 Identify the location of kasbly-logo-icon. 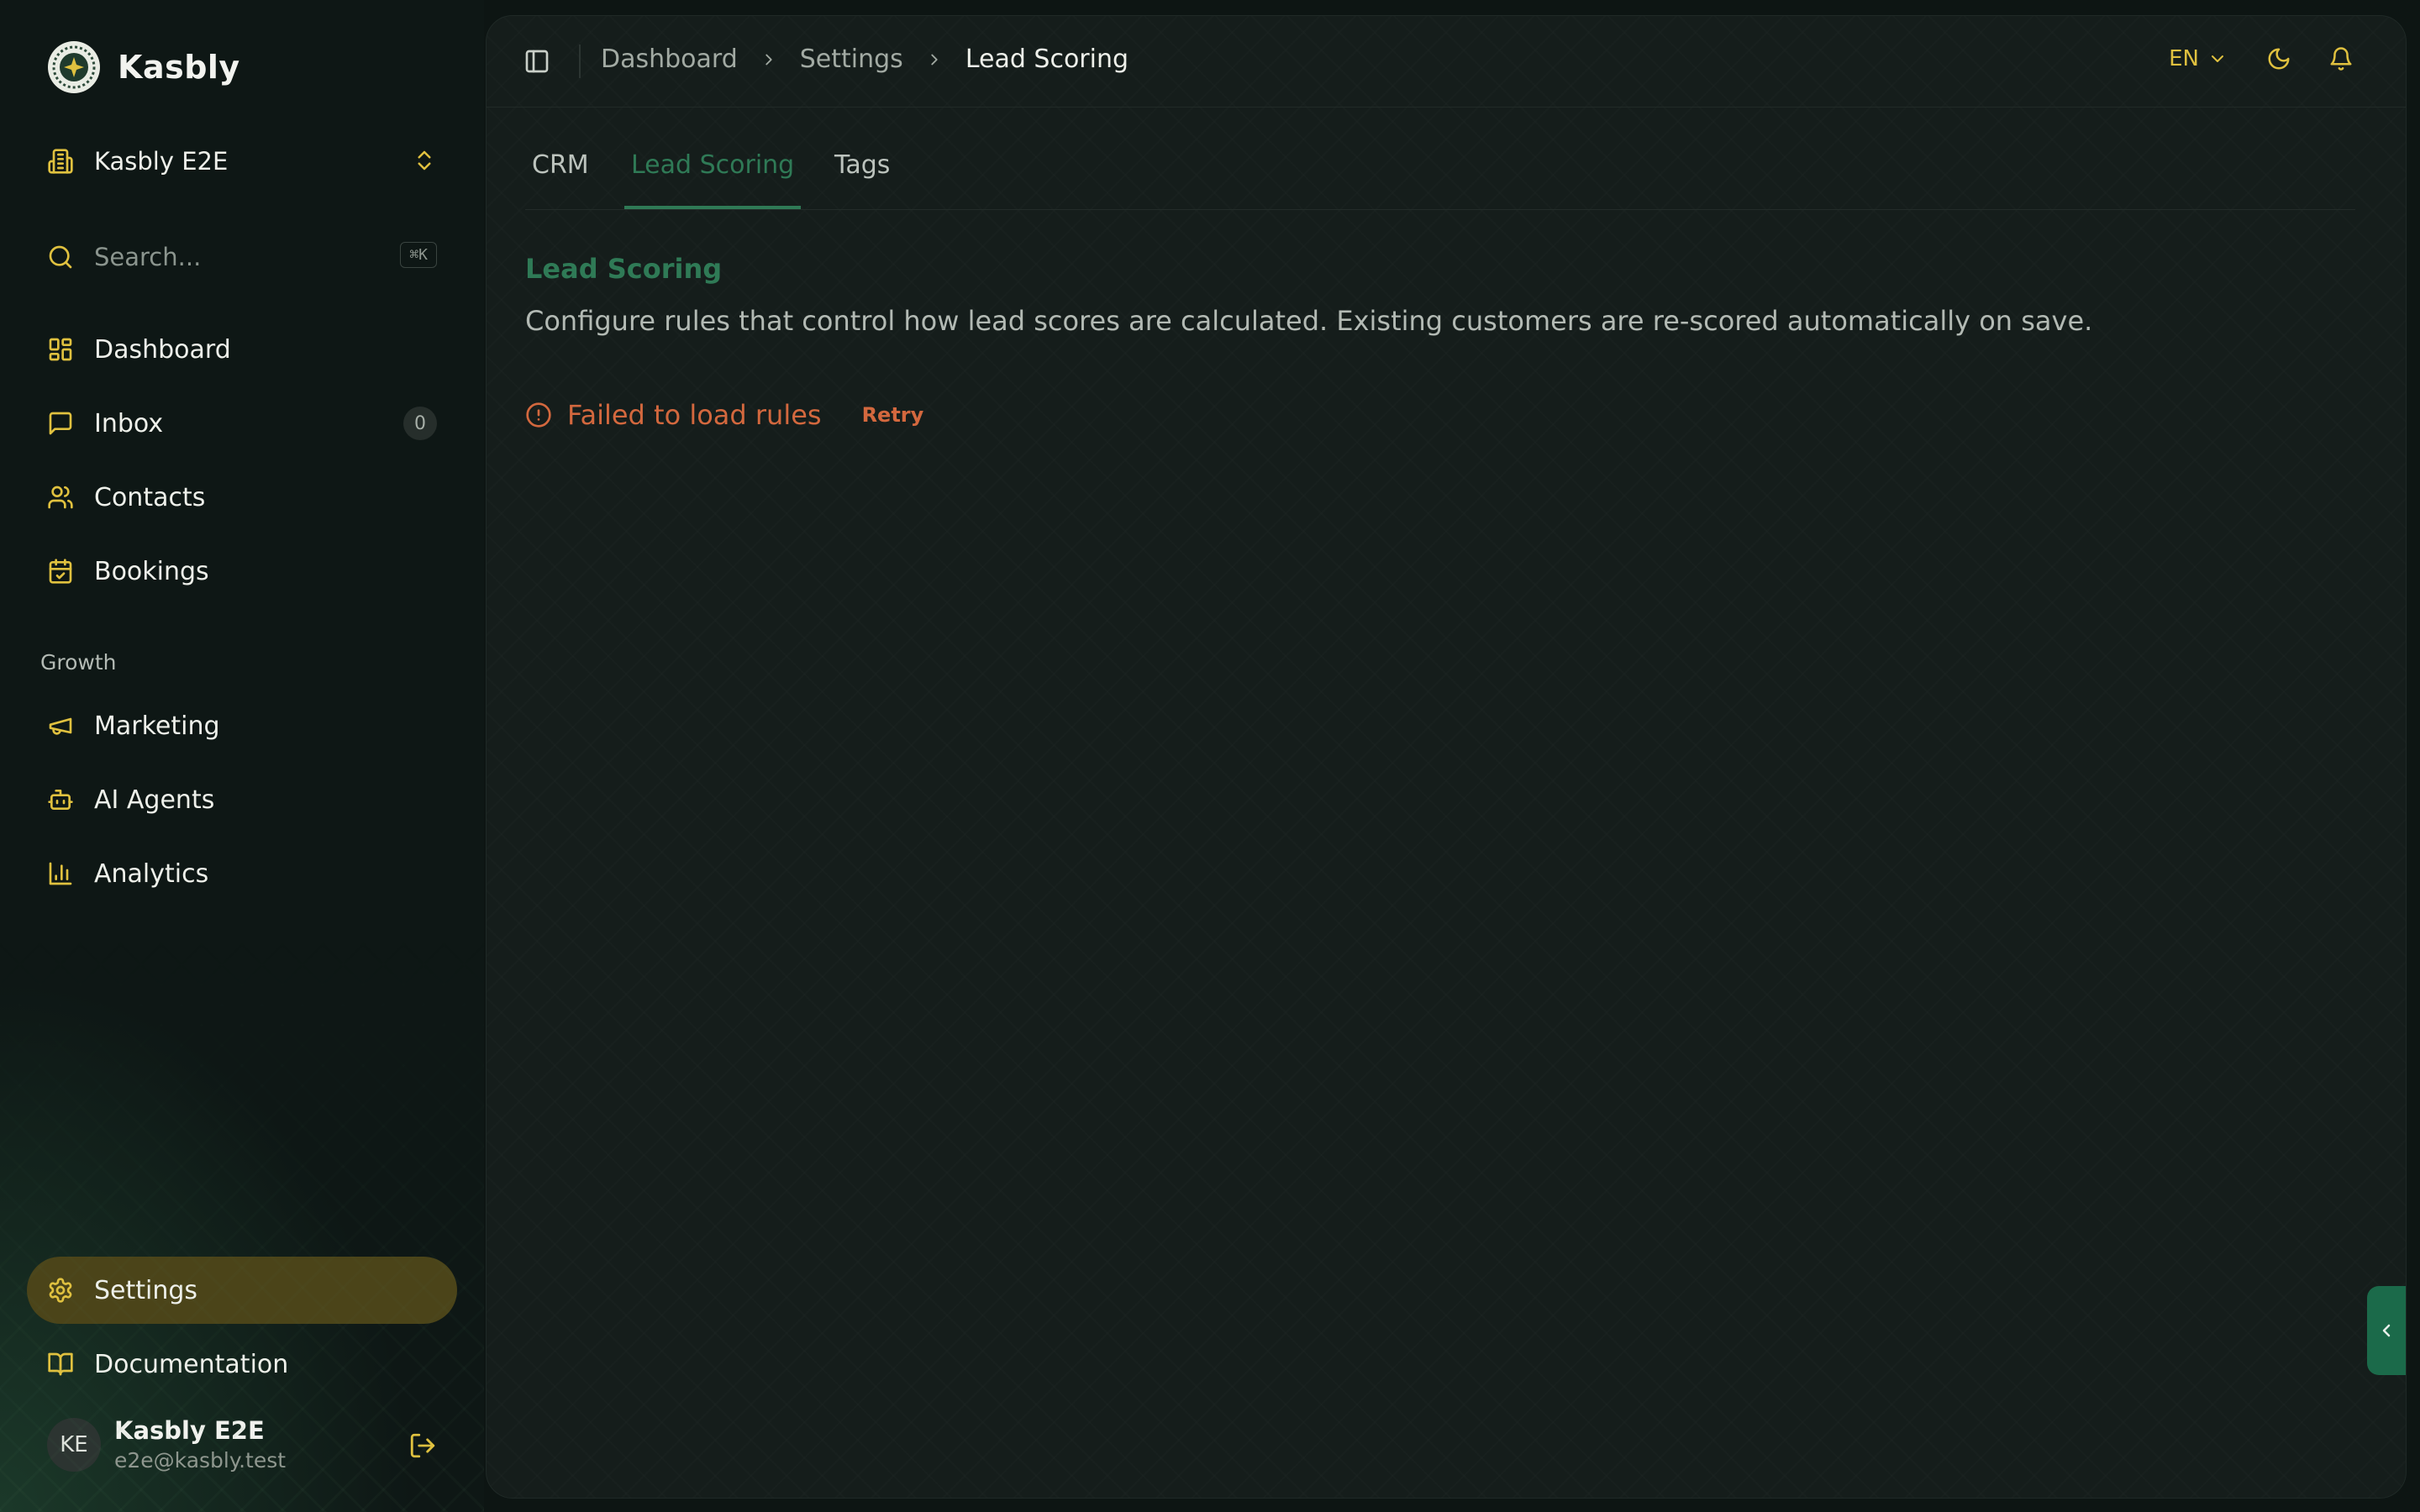
(74, 67).